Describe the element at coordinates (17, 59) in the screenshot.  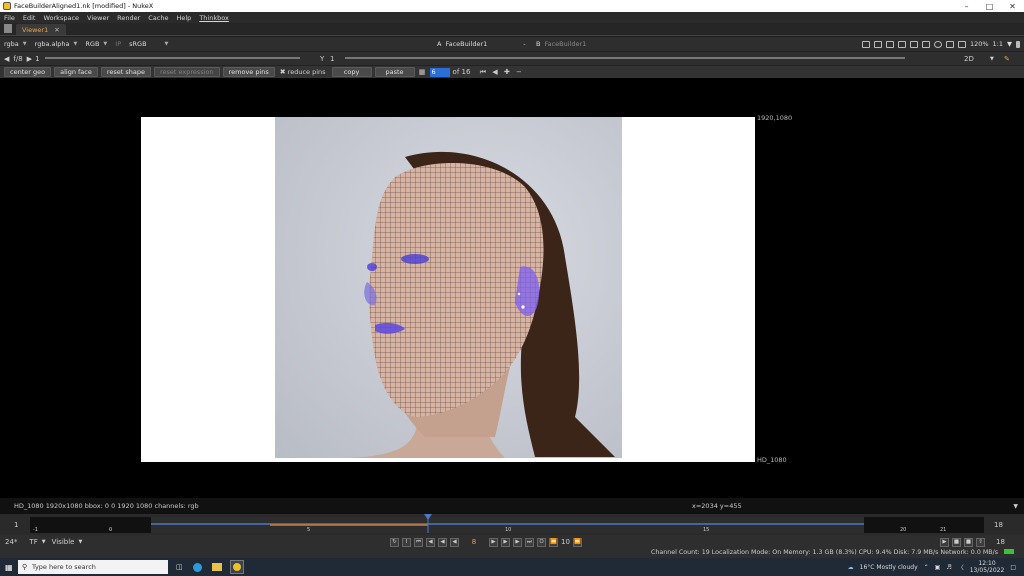
I see `fstop-value: f/8` at that location.